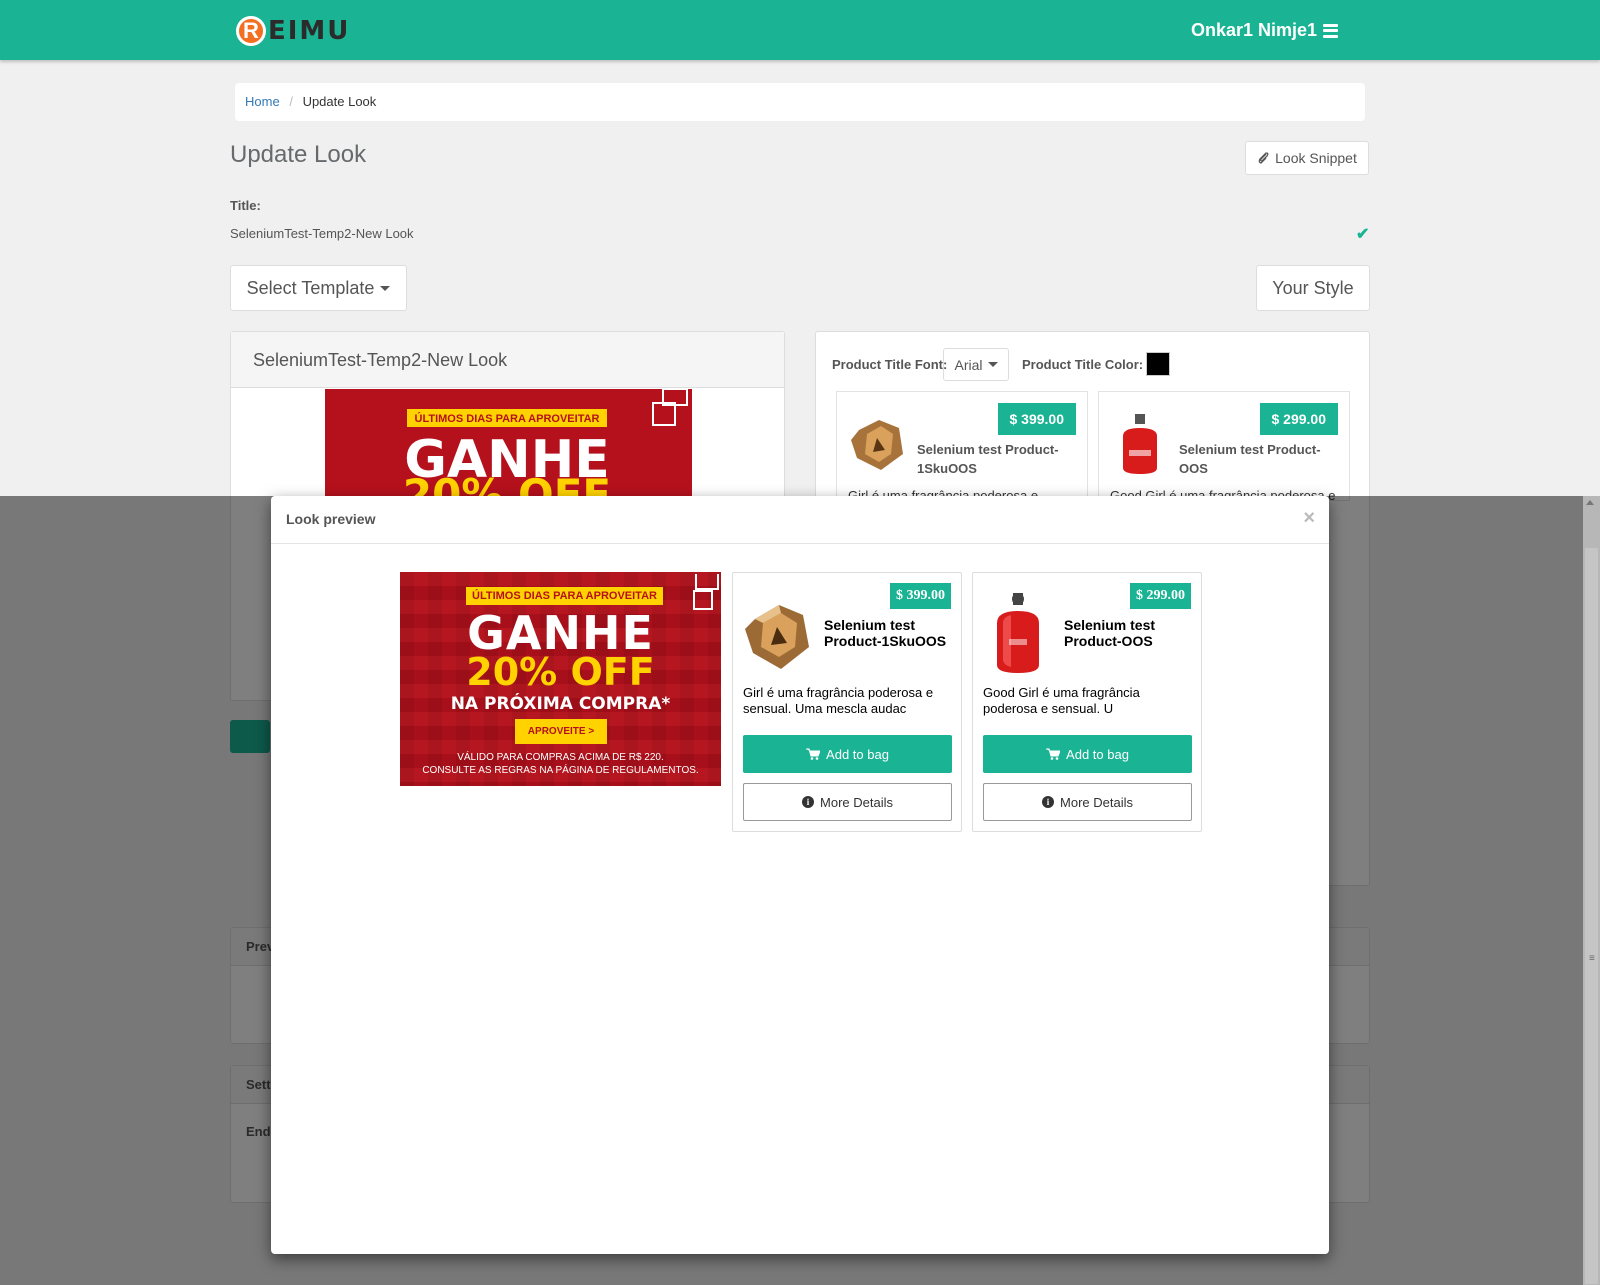  I want to click on scroll-up-arrow-icon, so click(1590, 502).